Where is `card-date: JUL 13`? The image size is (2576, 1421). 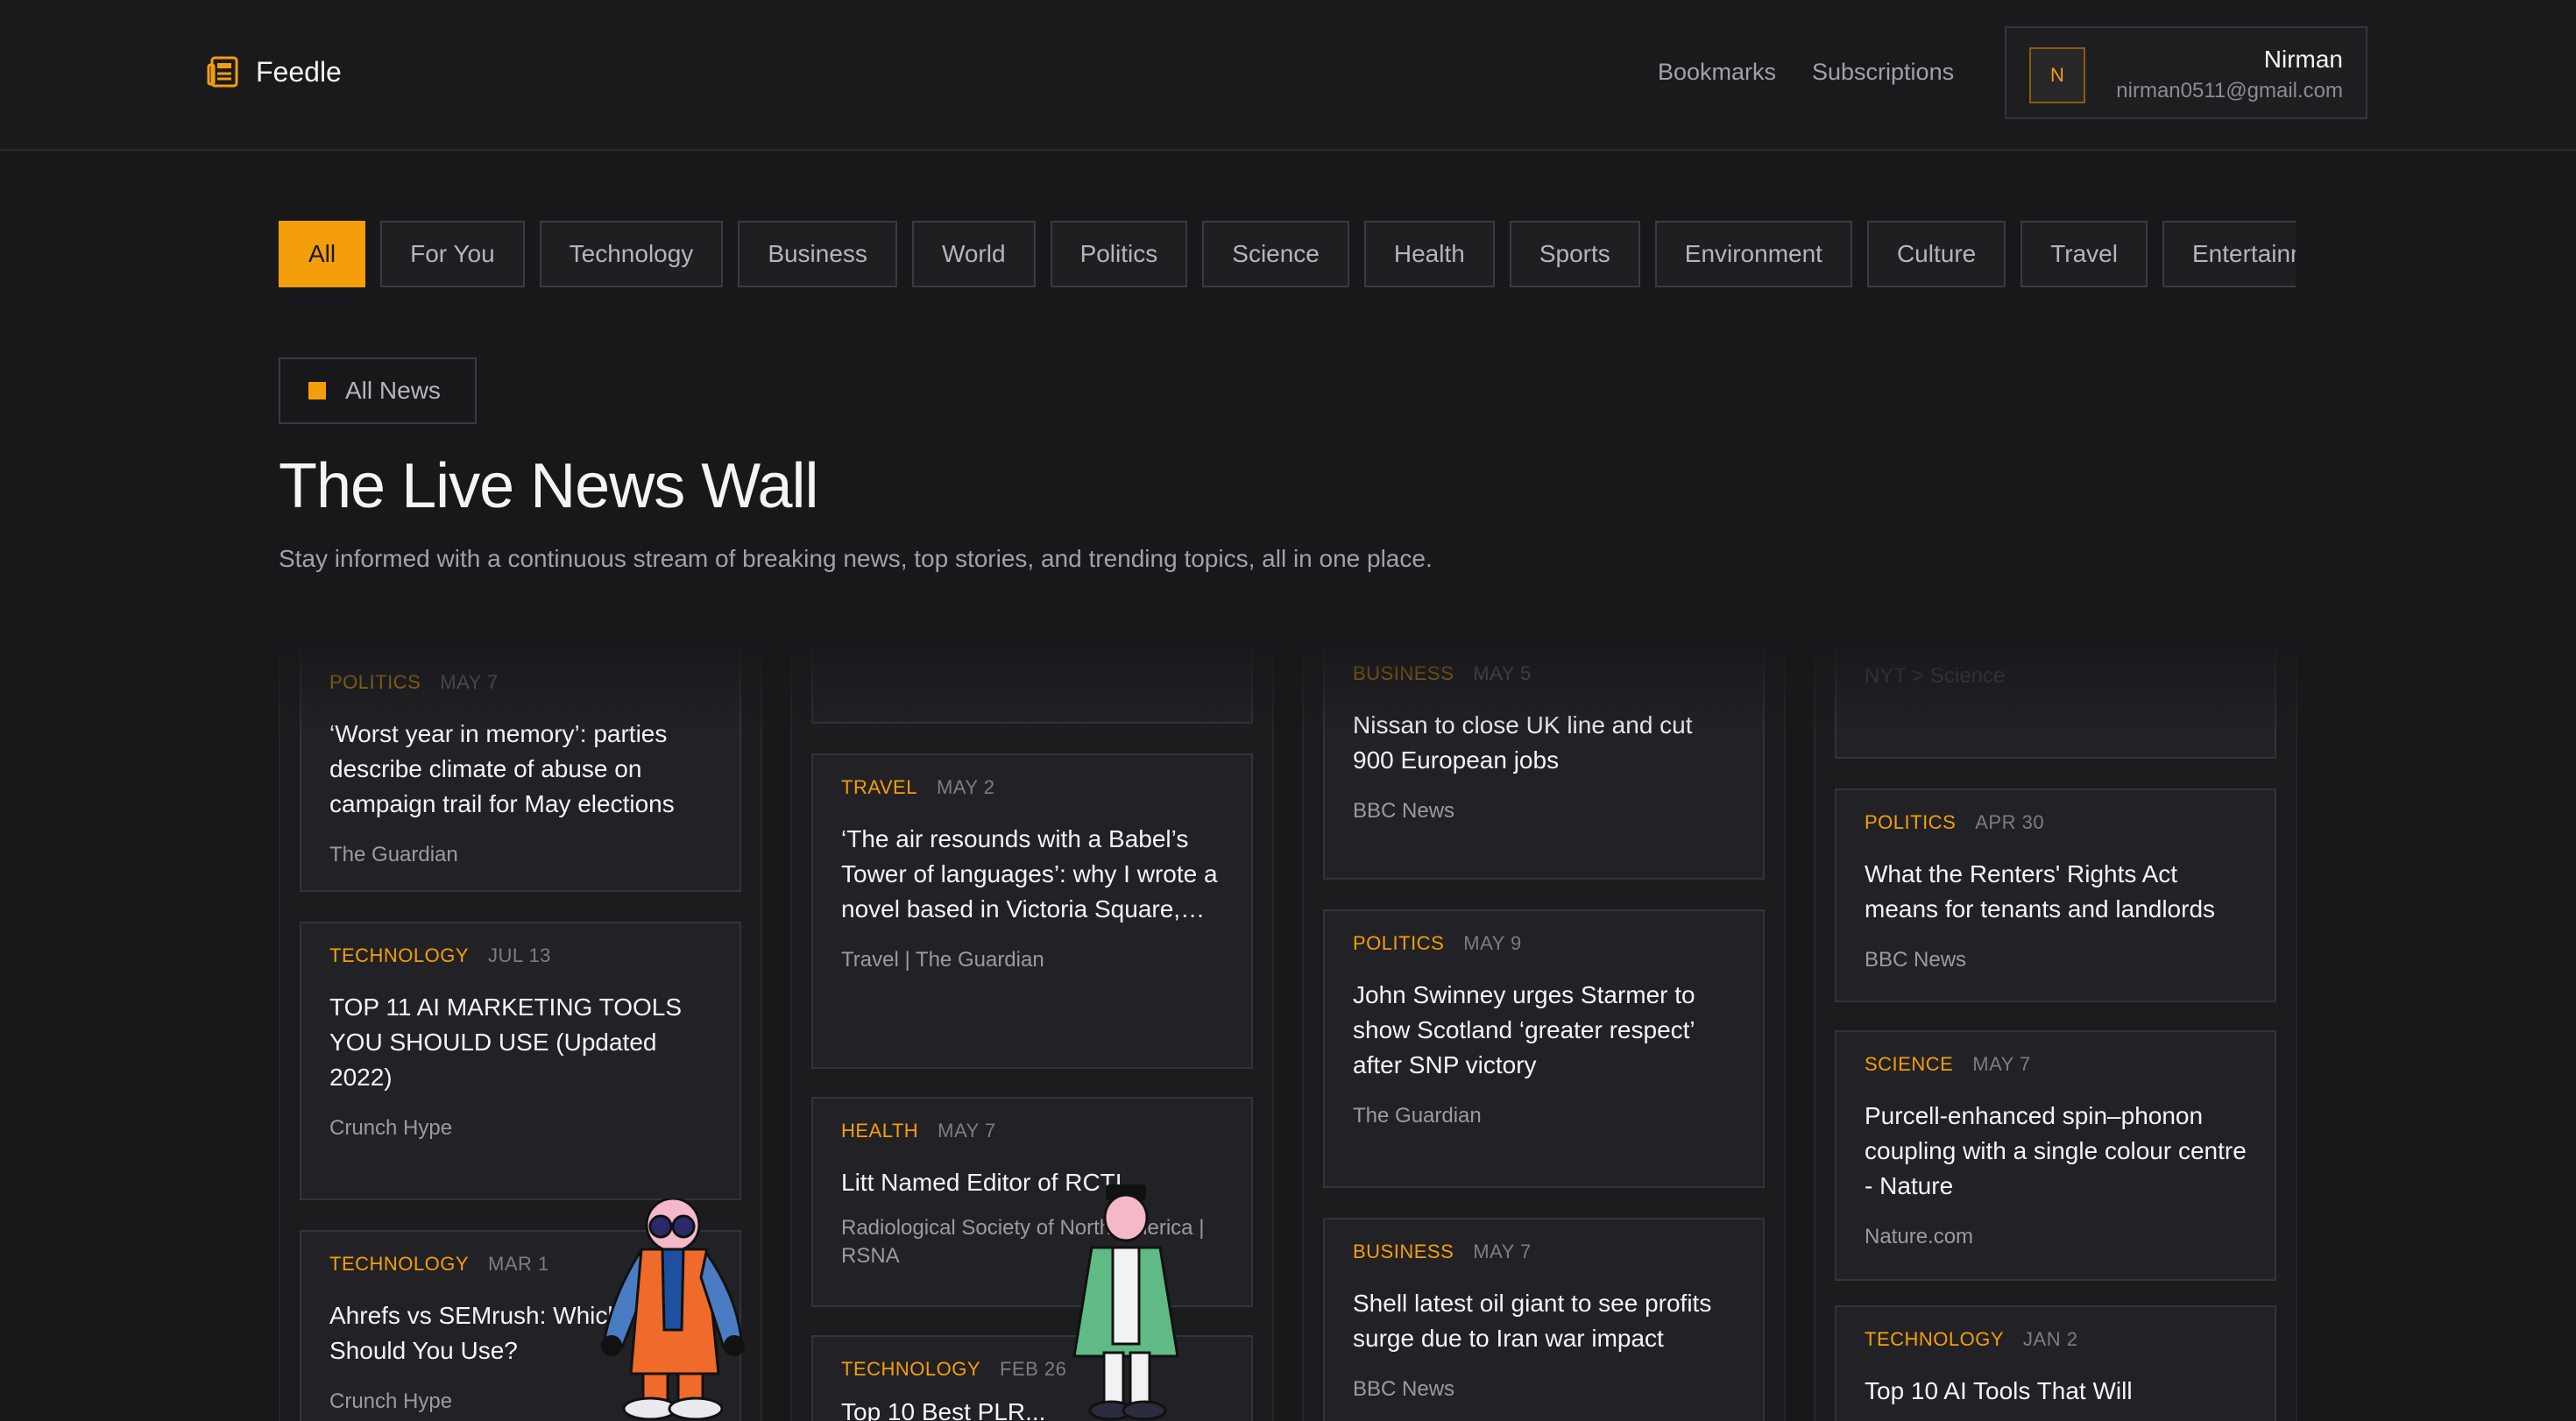
card-date: JUL 13 is located at coordinates (519, 955).